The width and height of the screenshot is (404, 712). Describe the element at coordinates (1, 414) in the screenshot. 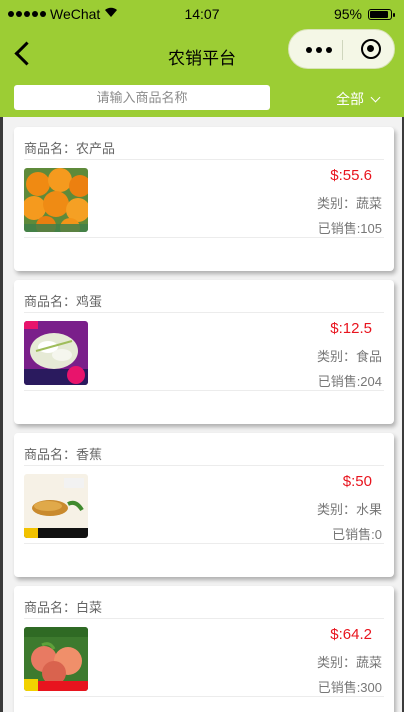

I see `left-frame-edge` at that location.